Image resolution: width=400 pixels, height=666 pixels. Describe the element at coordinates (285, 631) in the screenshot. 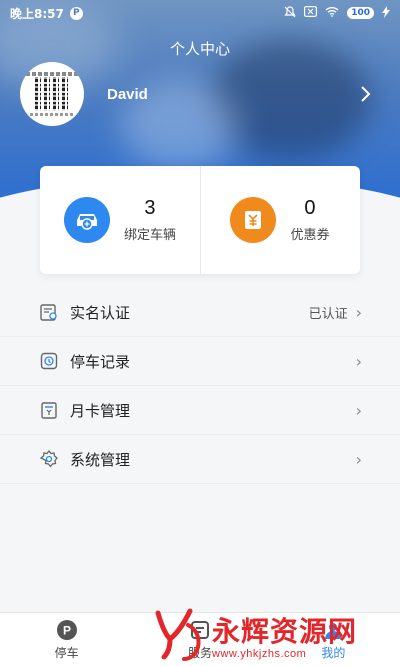

I see `watermark-title: 永辉资源网` at that location.